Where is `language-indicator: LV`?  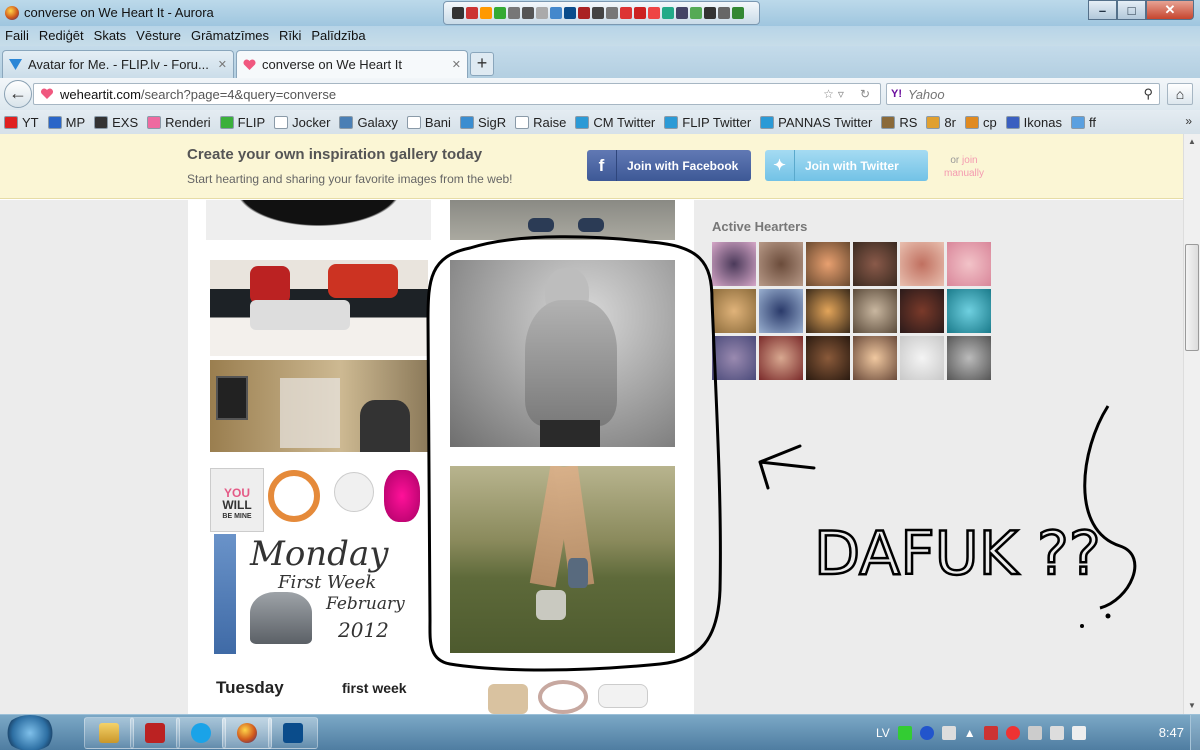 language-indicator: LV is located at coordinates (883, 733).